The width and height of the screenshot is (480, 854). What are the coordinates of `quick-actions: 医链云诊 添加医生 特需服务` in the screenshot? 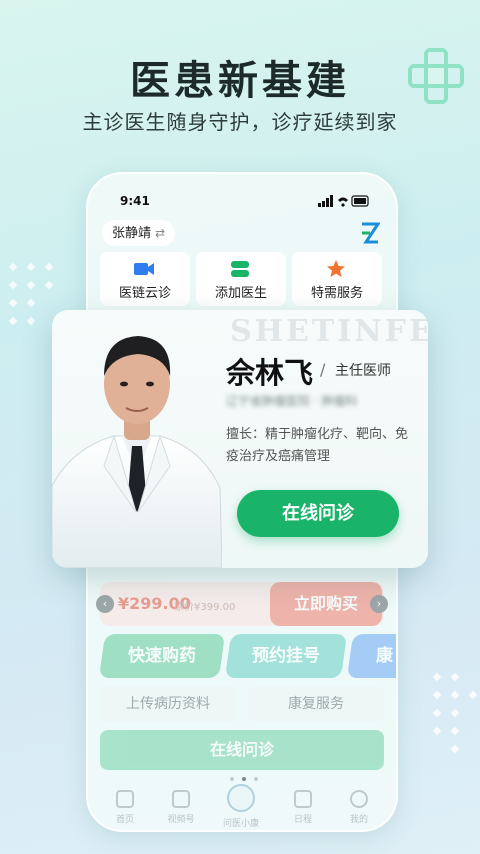 It's located at (243, 279).